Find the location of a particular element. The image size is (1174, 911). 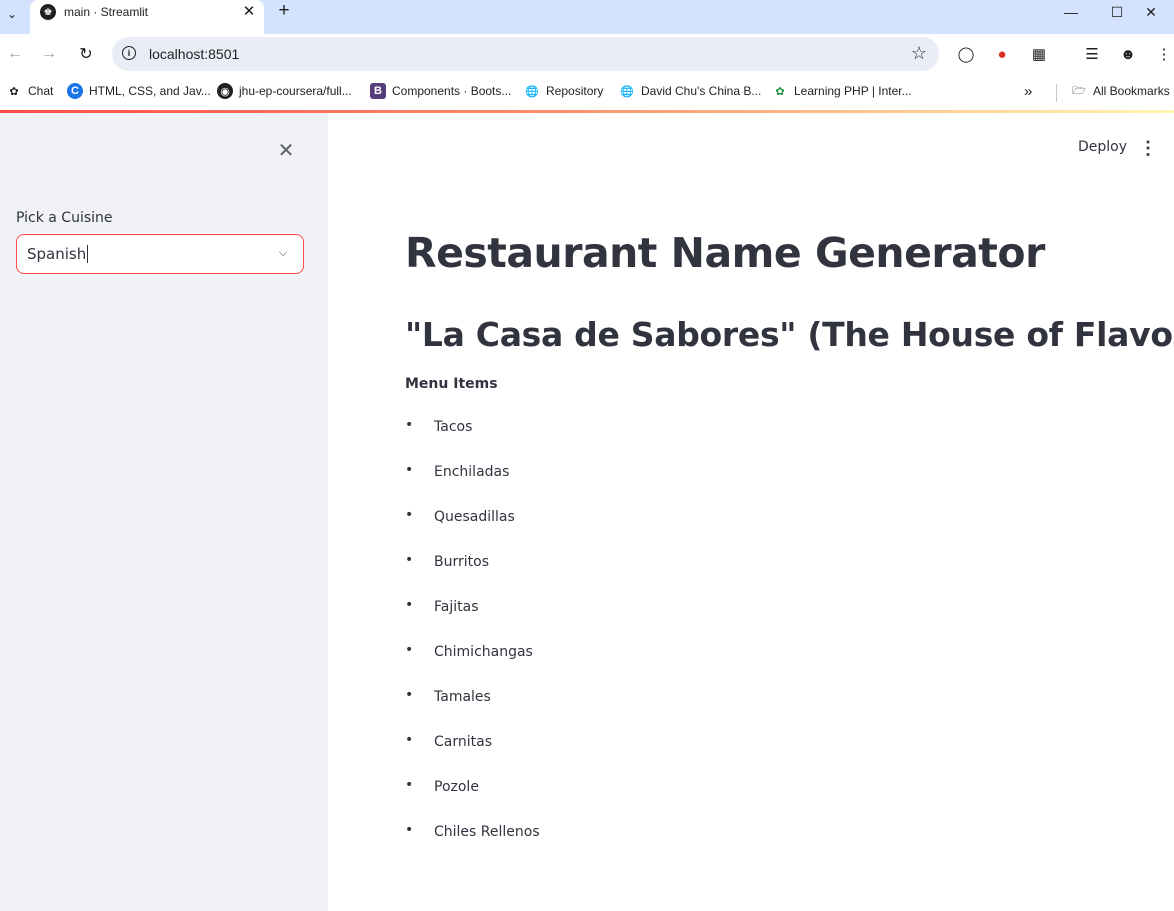

site-info-icon: i is located at coordinates (129, 53).